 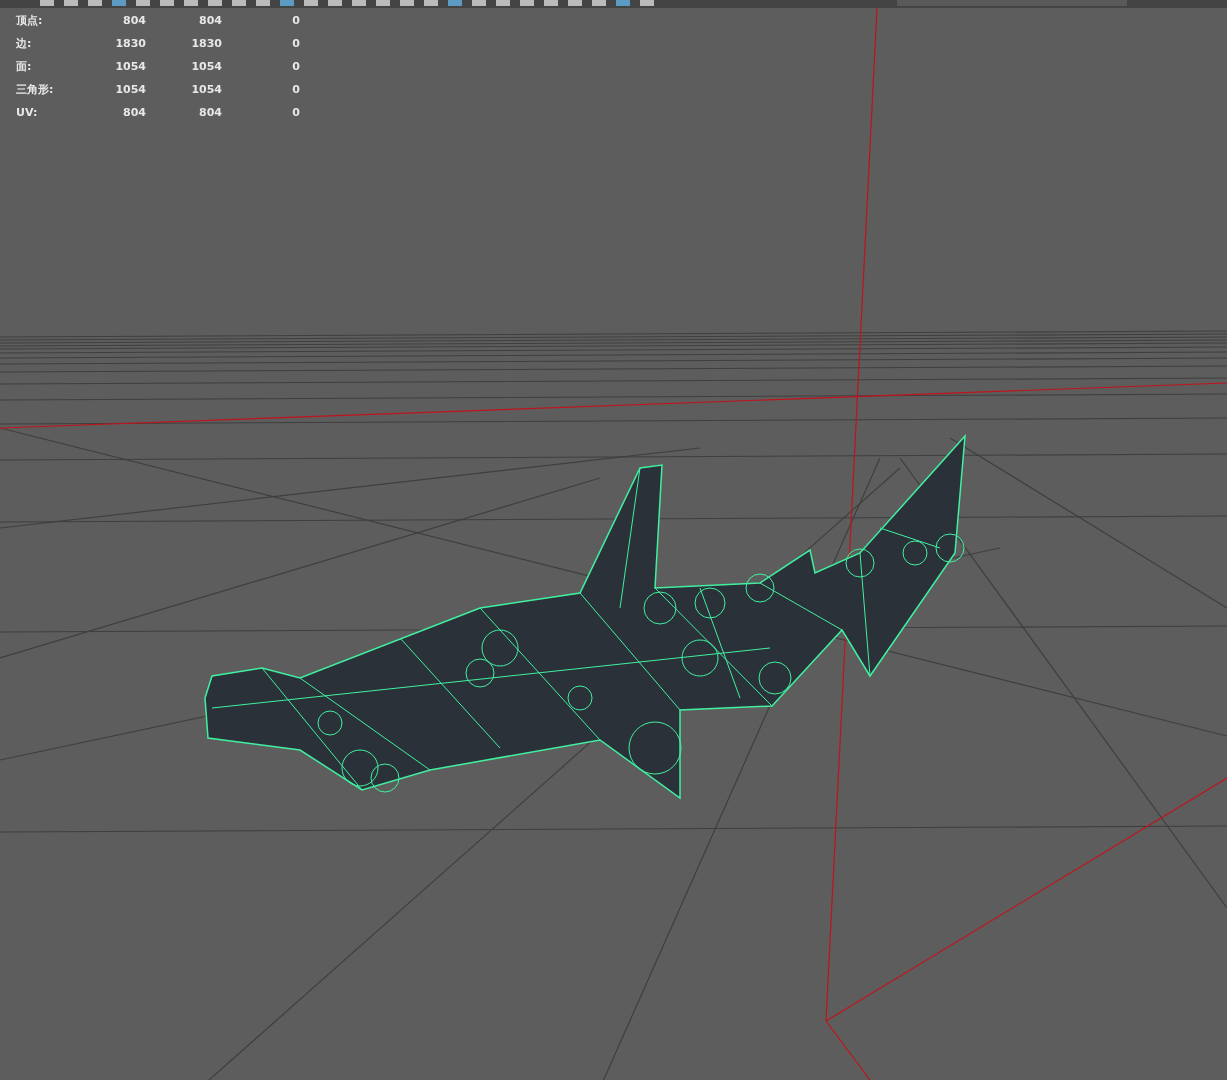 What do you see at coordinates (30, 21) in the screenshot?
I see `stat-label: 顶点:` at bounding box center [30, 21].